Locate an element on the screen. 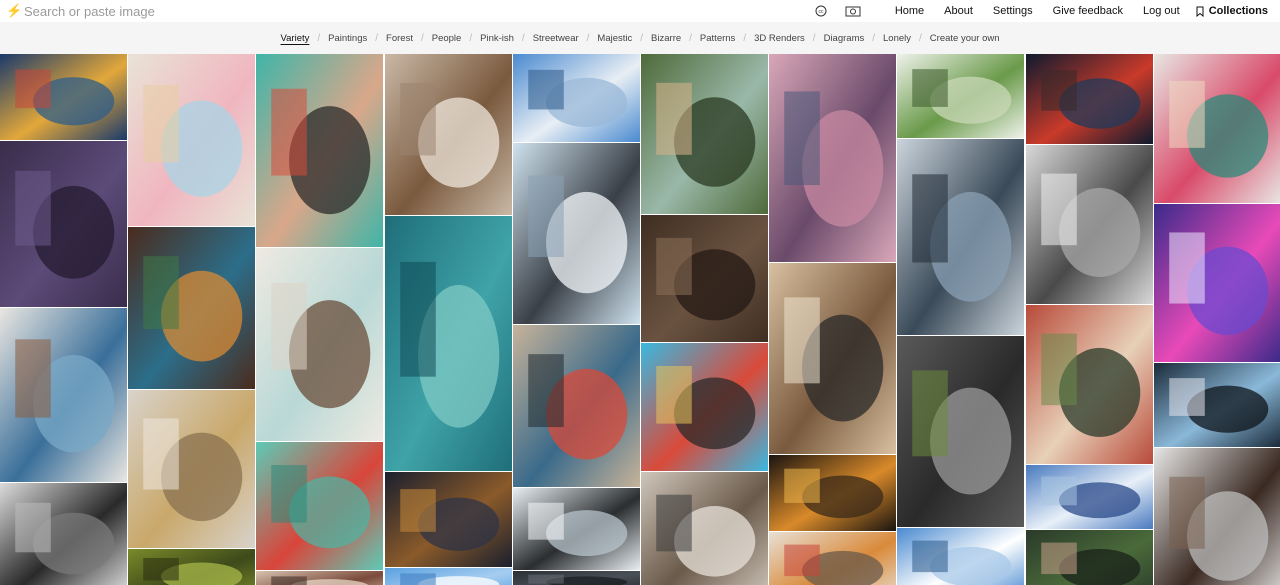  modern-sideboard-image is located at coordinates (1216, 516).